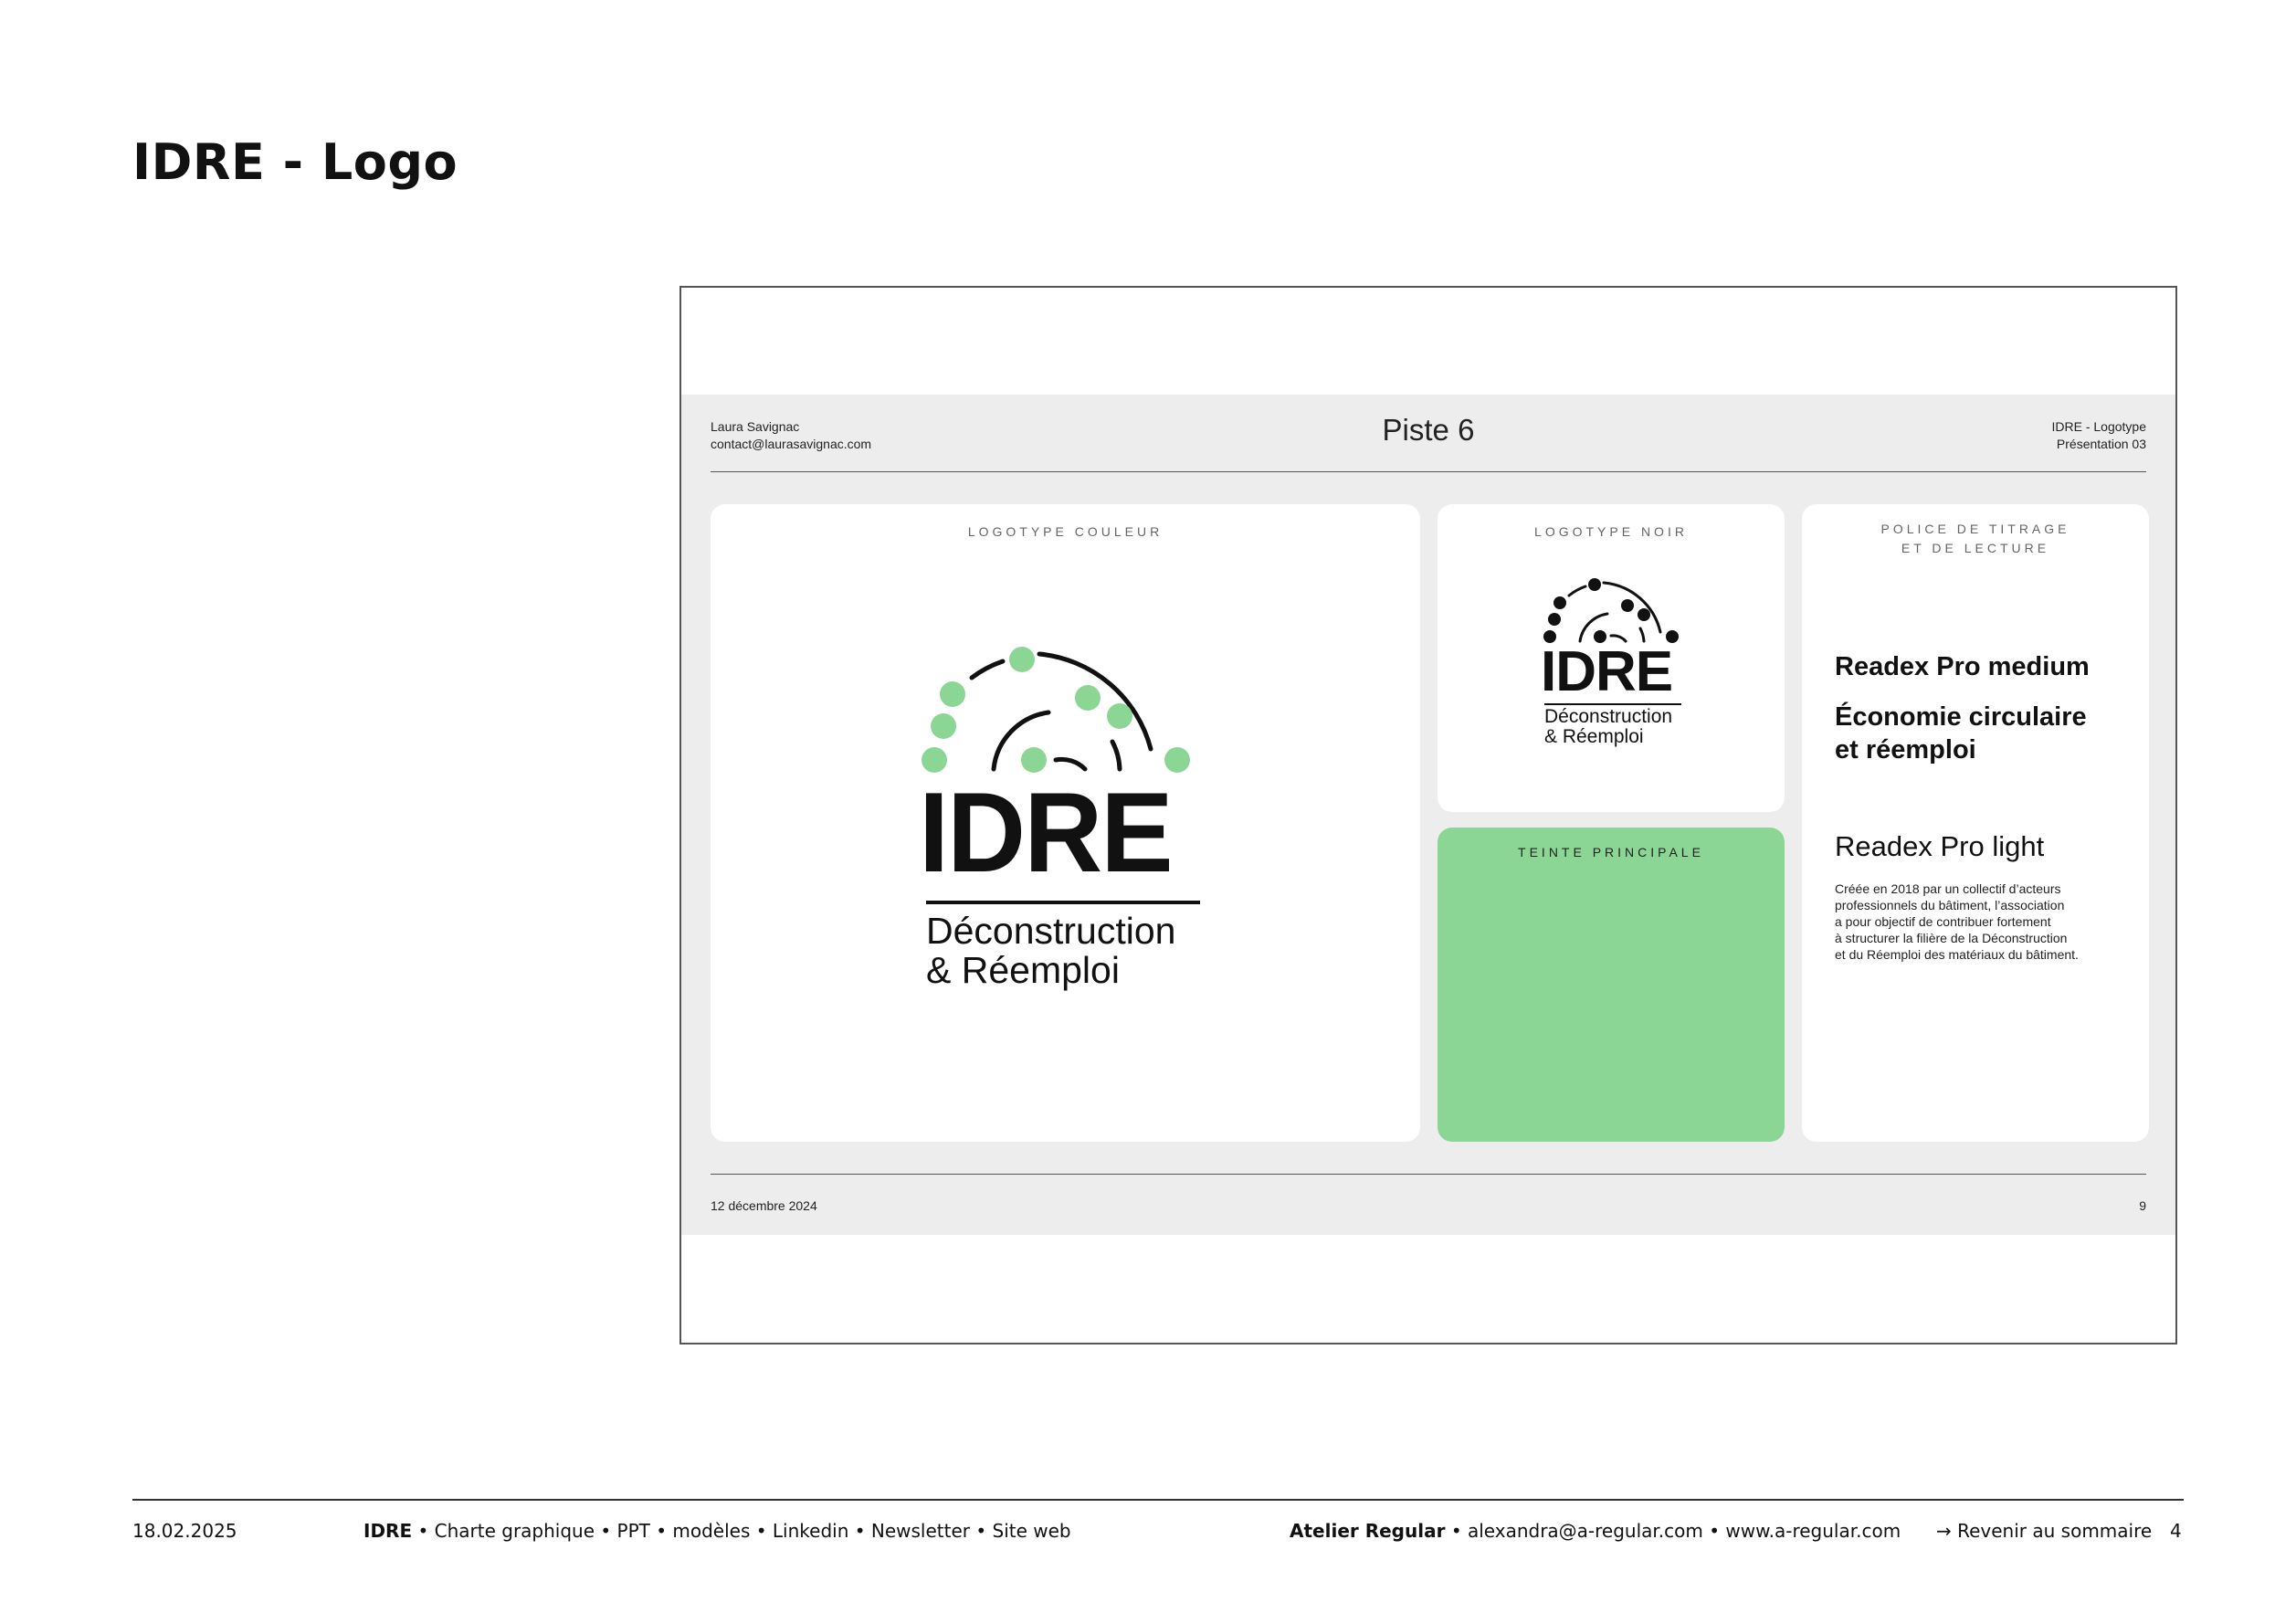 The image size is (2296, 1624). What do you see at coordinates (2099, 435) in the screenshot?
I see `slide-reference: IDRE - Logotype Présentation 03` at bounding box center [2099, 435].